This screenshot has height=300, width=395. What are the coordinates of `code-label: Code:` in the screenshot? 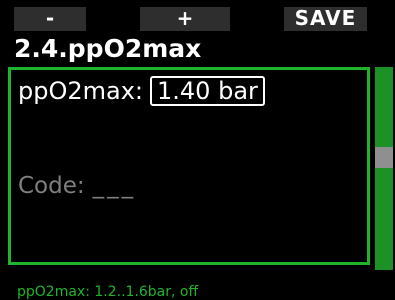 It's located at (51, 186).